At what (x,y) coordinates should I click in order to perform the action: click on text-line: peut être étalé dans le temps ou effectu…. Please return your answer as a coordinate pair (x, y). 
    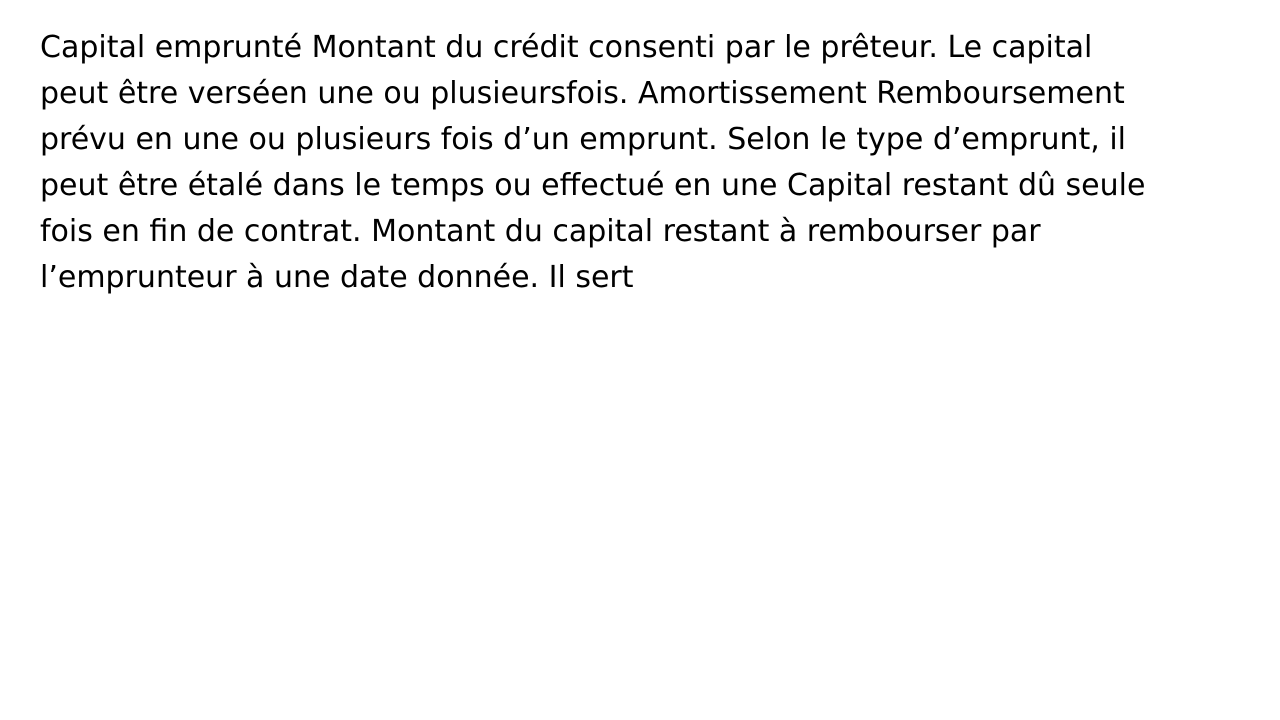
    Looking at the image, I should click on (593, 185).